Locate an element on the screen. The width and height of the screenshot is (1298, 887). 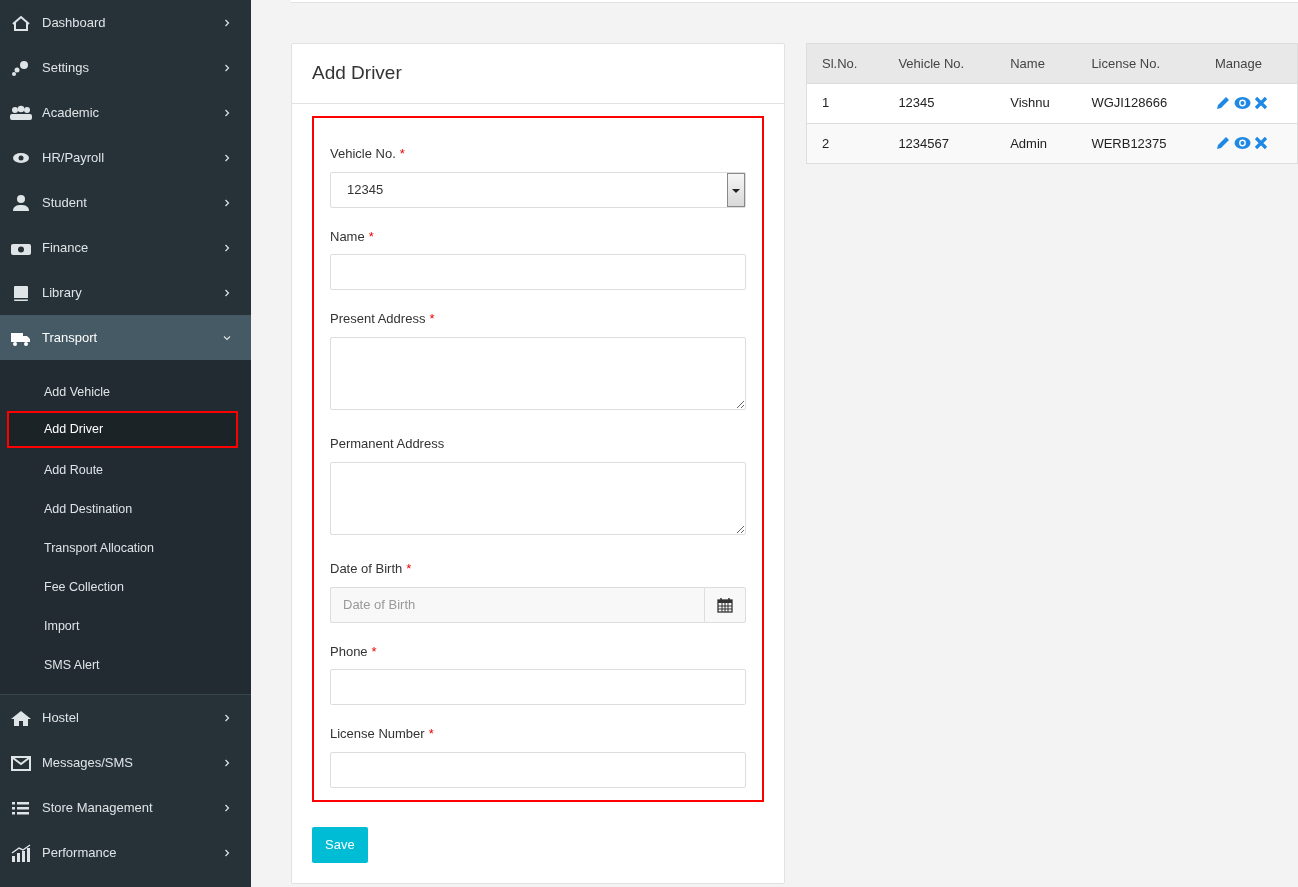
table-cell: 2 is located at coordinates (845, 143).